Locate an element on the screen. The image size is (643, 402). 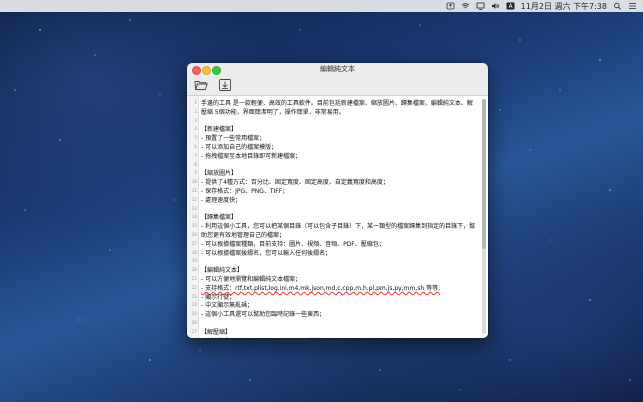
input-method-icon: A is located at coordinates (510, 6).